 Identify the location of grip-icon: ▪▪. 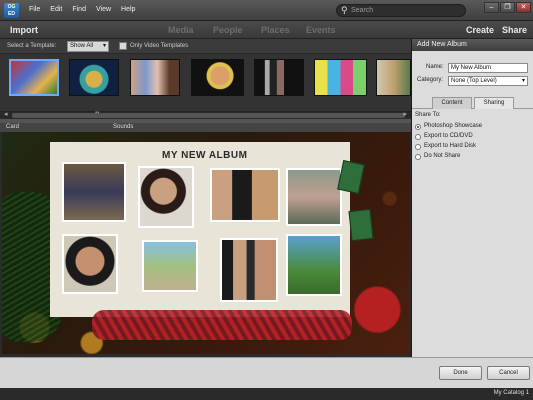
(97, 113).